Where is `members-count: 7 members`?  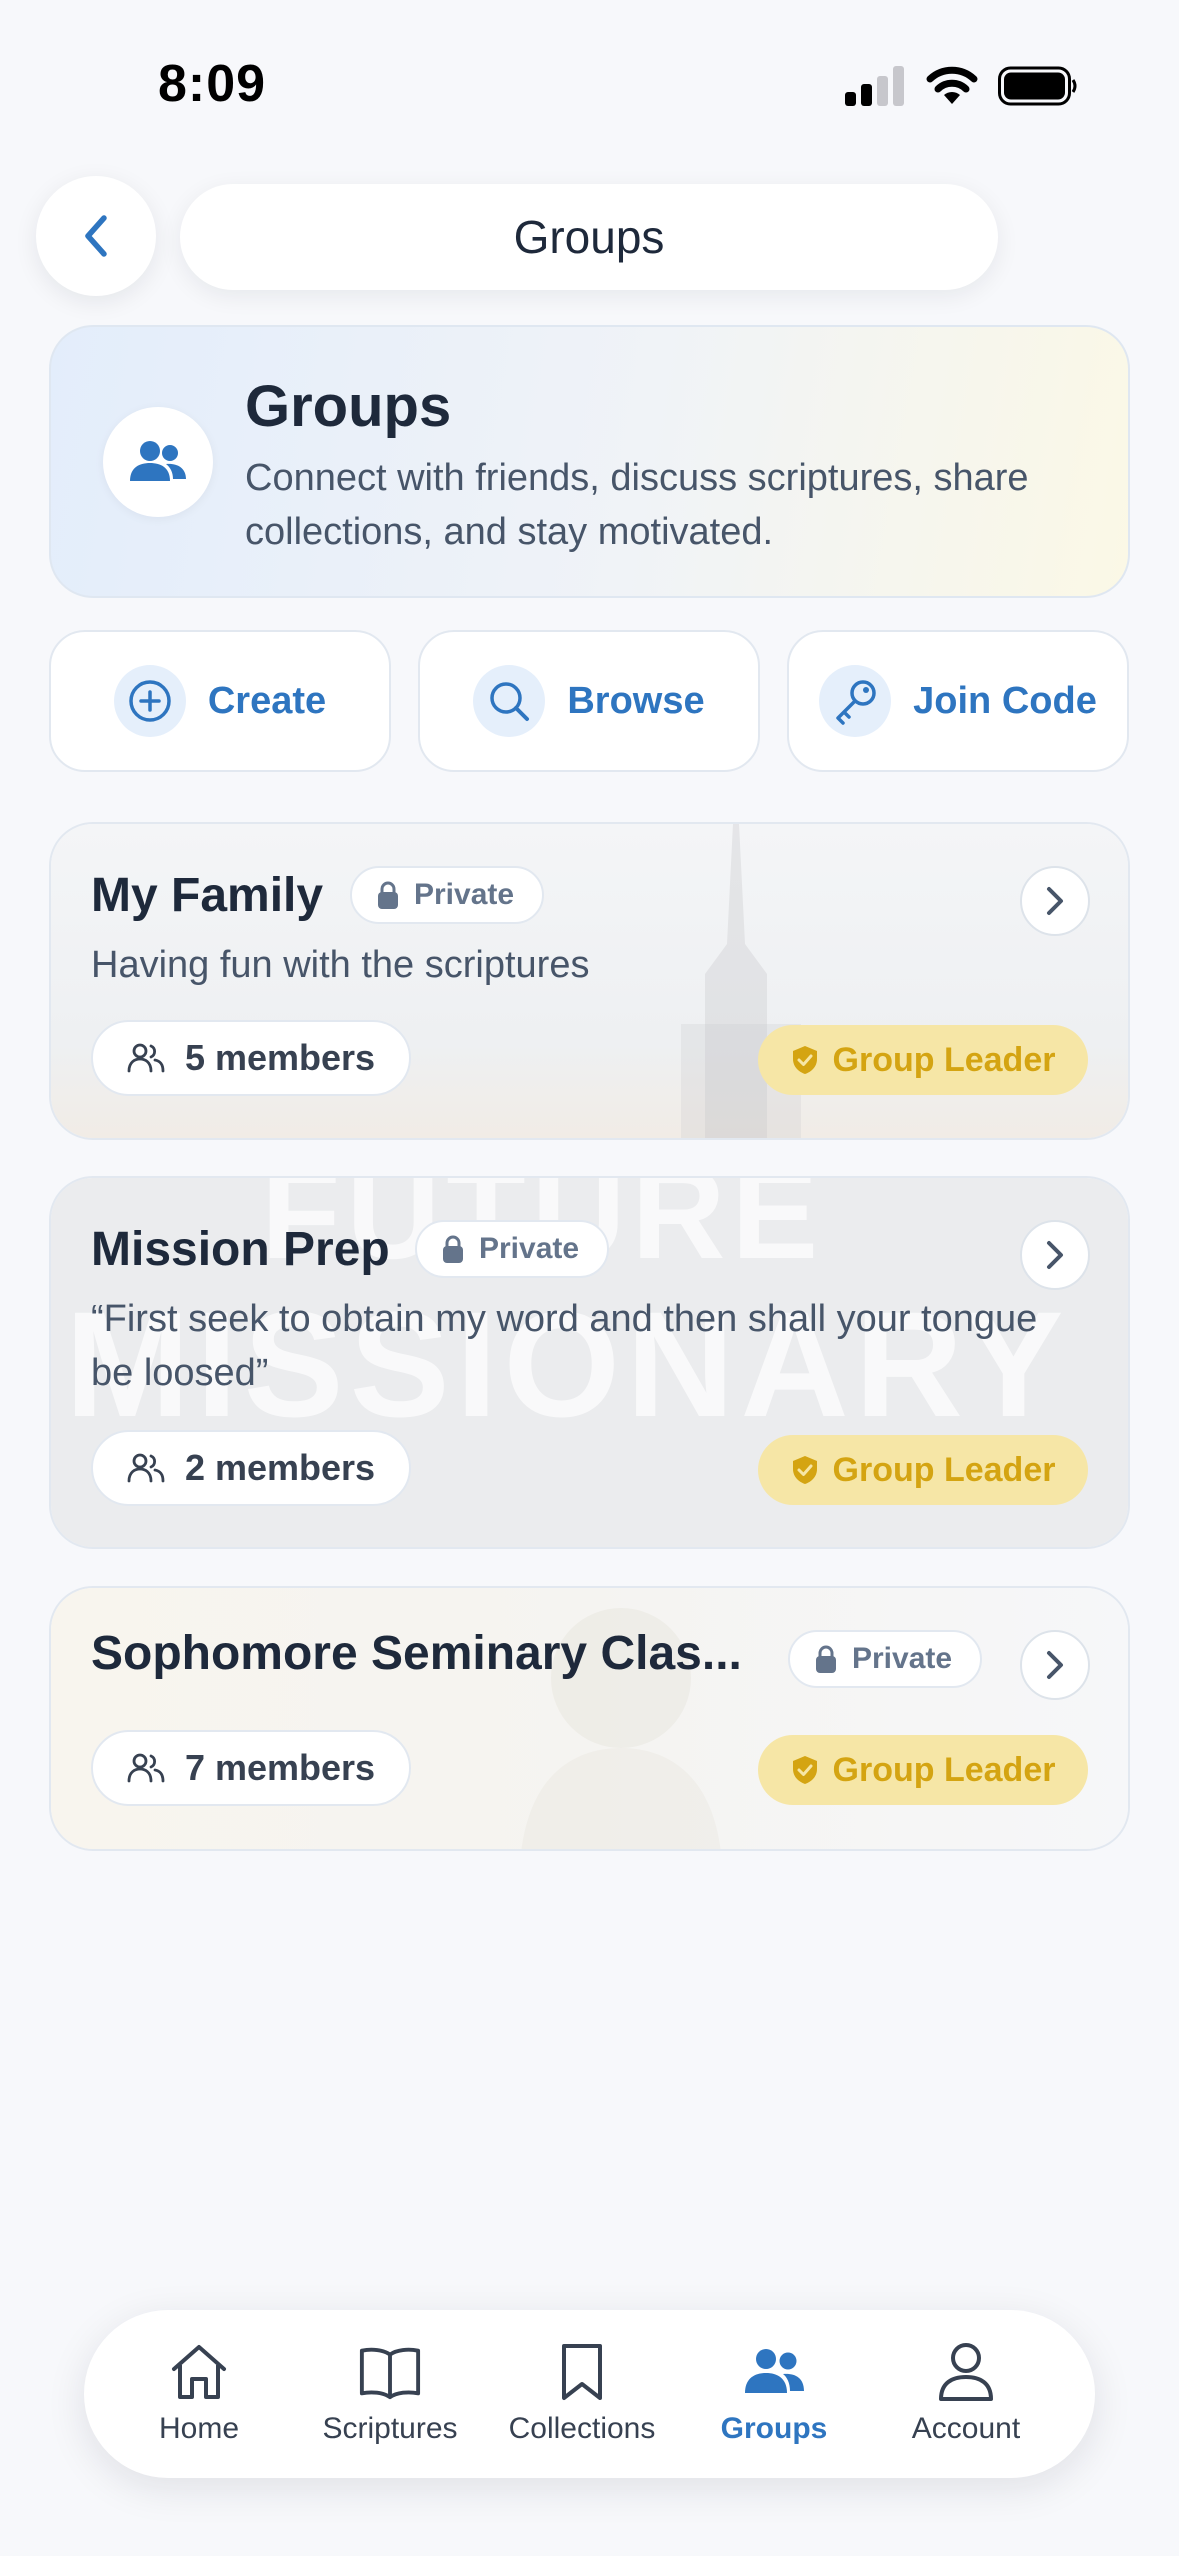
members-count: 7 members is located at coordinates (251, 1768).